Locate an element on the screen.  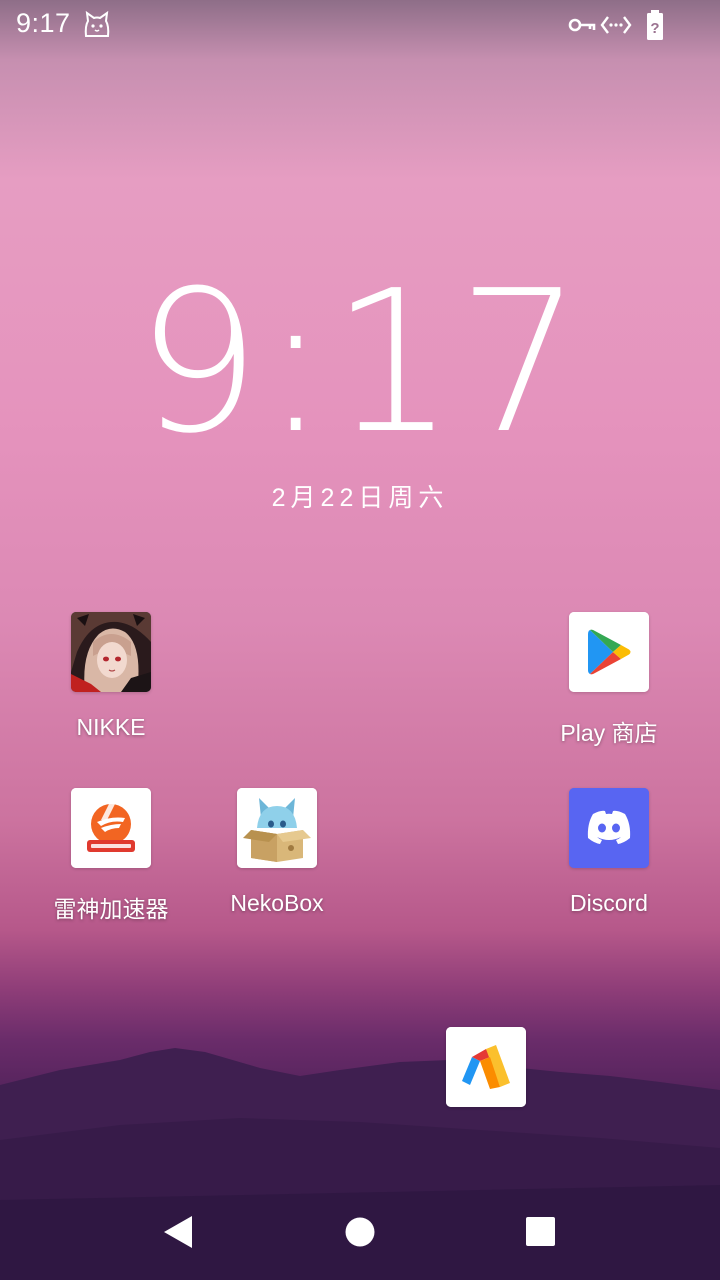
app-discord: Discord is located at coordinates (609, 852).